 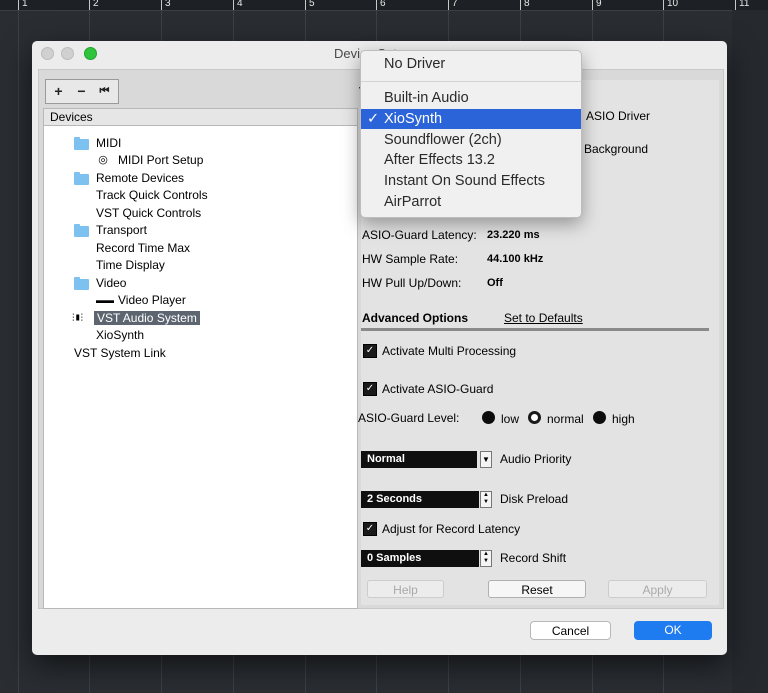 I want to click on close-window-button, so click(x=47, y=53).